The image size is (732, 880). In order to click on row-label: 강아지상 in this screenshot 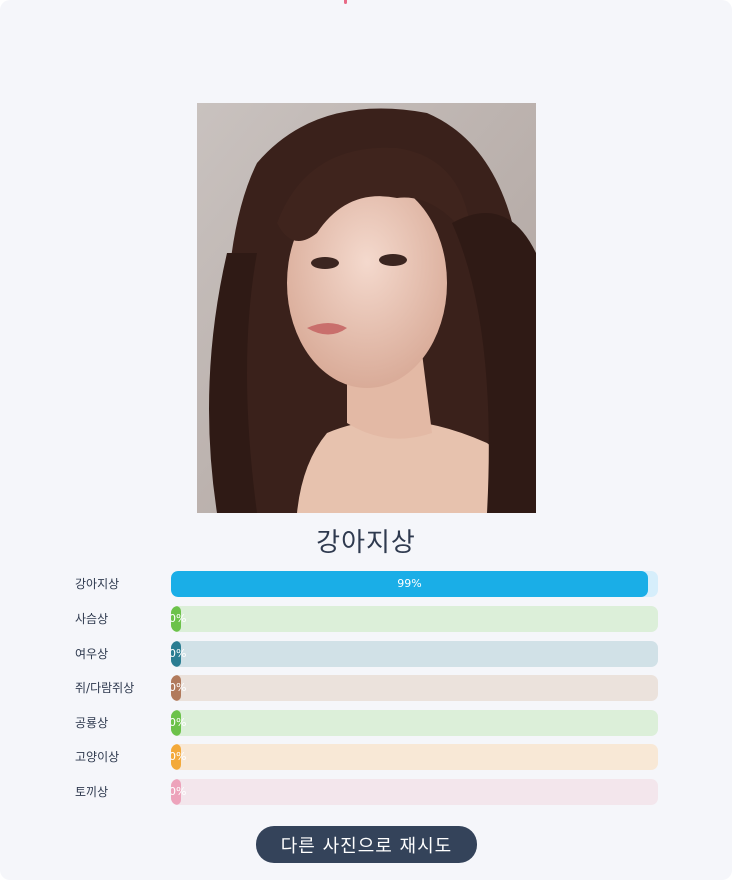, I will do `click(97, 584)`.